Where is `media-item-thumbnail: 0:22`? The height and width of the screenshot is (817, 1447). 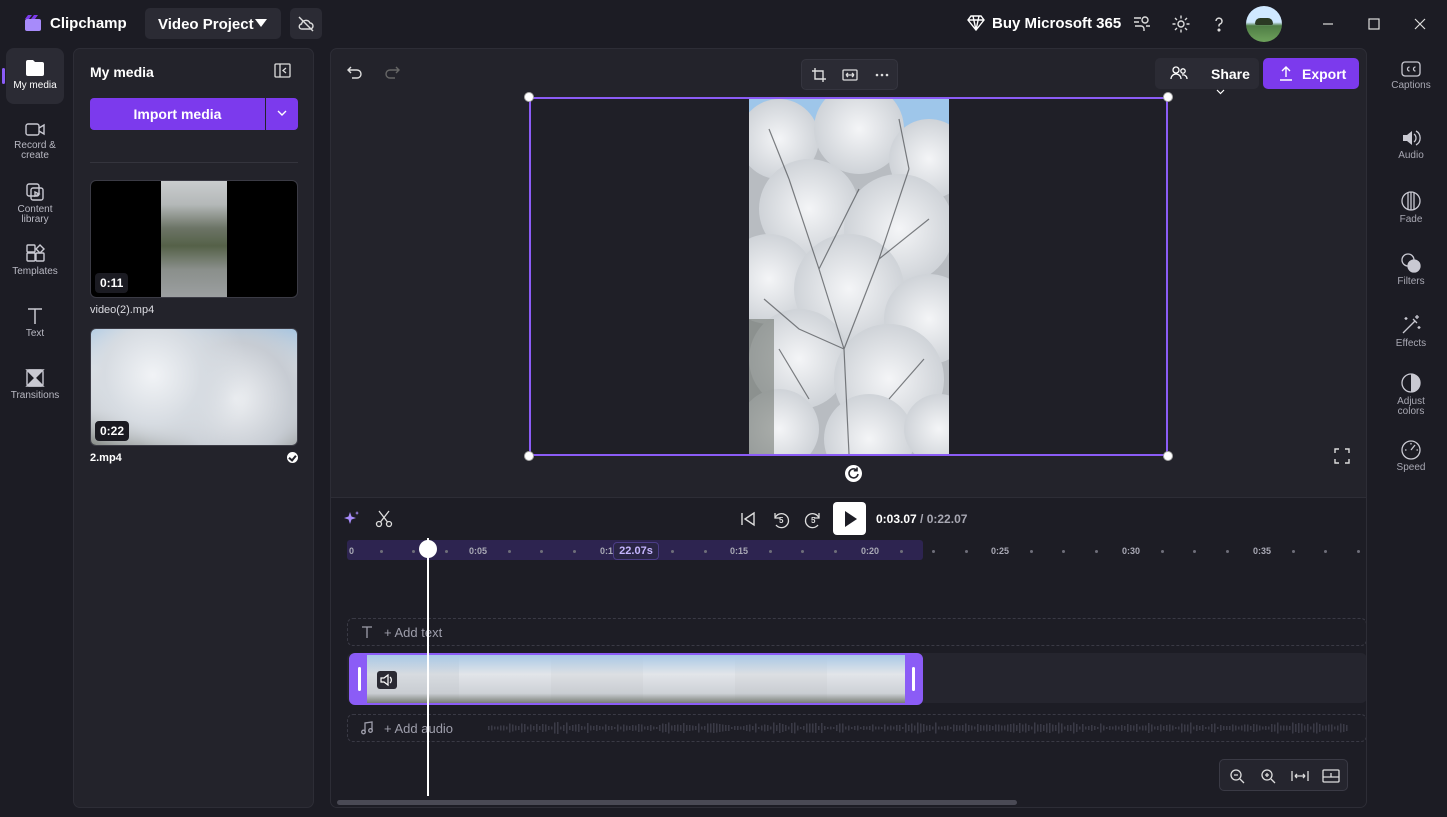 media-item-thumbnail: 0:22 is located at coordinates (194, 387).